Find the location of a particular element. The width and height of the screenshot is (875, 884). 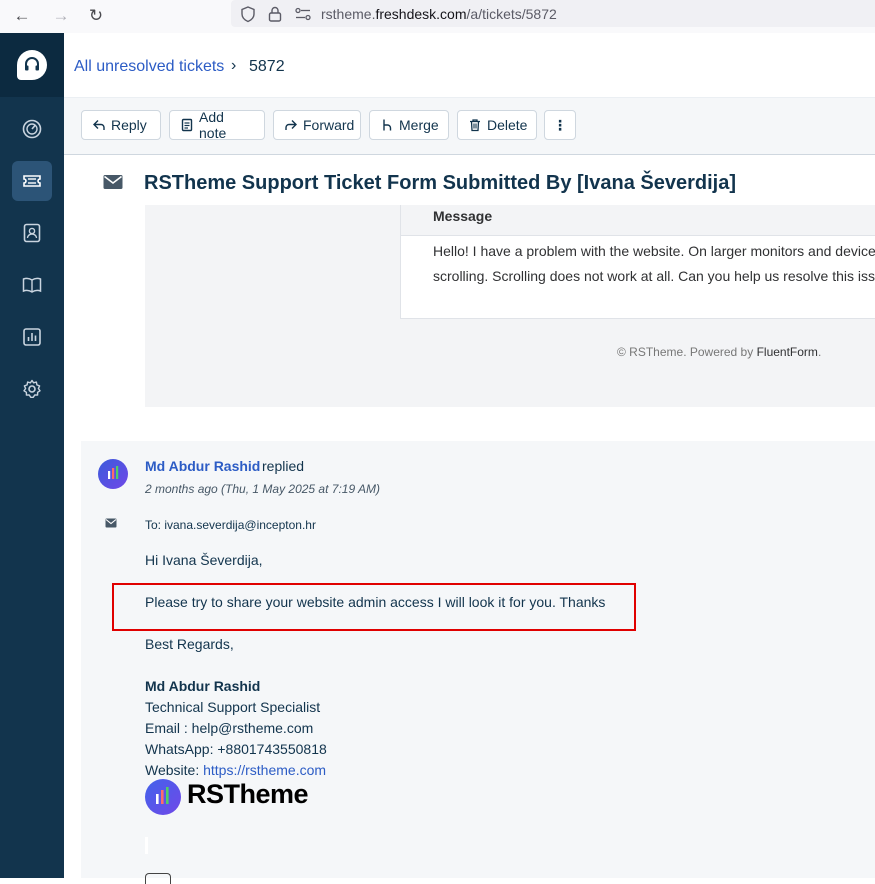

reply-recipient: To: ivana.severdija@incepton.hr is located at coordinates (230, 525).